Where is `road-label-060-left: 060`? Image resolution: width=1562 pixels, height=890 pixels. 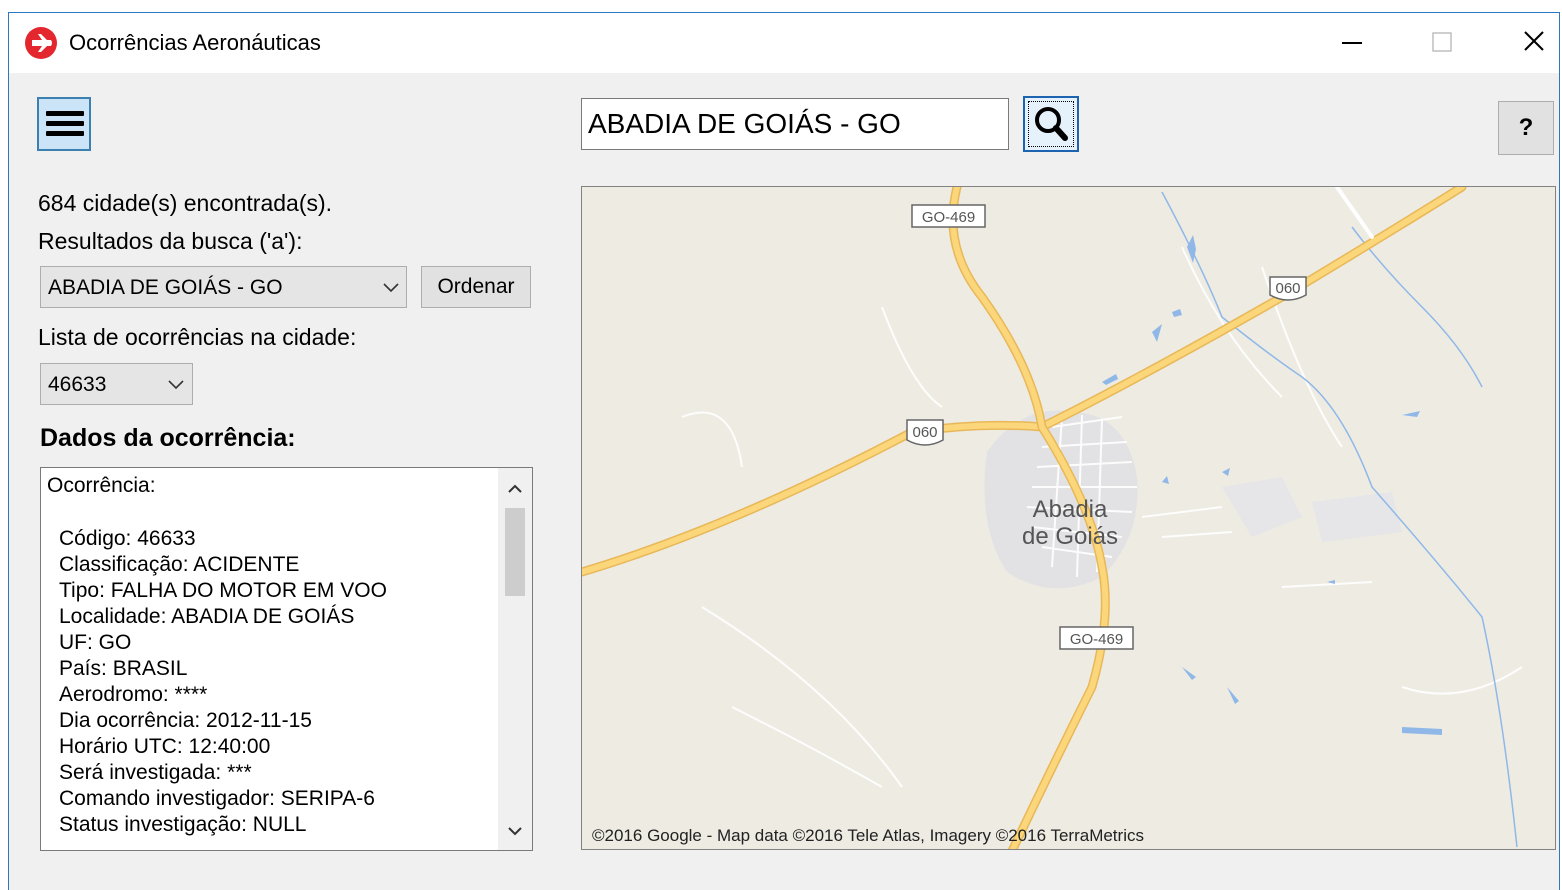
road-label-060-left: 060 is located at coordinates (924, 432).